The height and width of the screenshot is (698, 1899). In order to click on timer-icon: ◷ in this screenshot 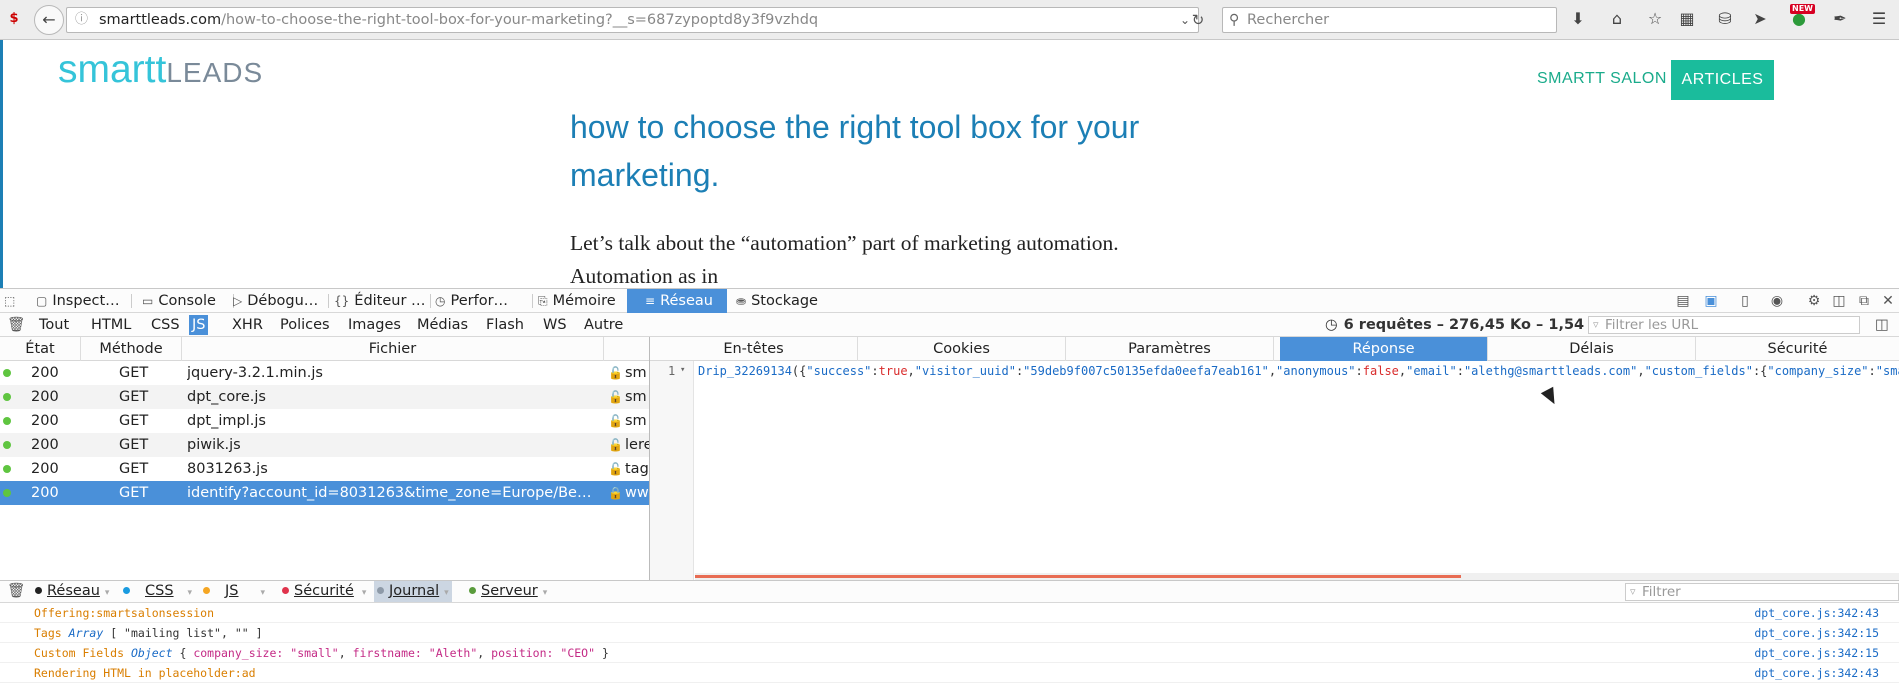, I will do `click(1331, 325)`.